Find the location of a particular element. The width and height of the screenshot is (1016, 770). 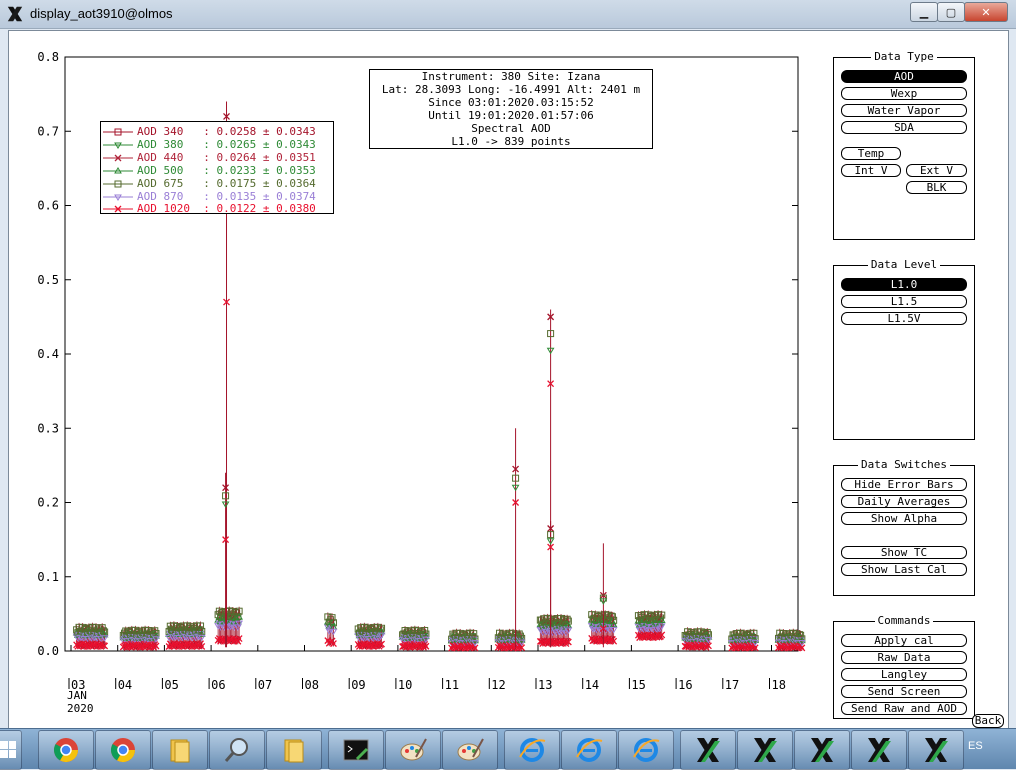

show-last-cal-button: Show Last Cal is located at coordinates (904, 569).